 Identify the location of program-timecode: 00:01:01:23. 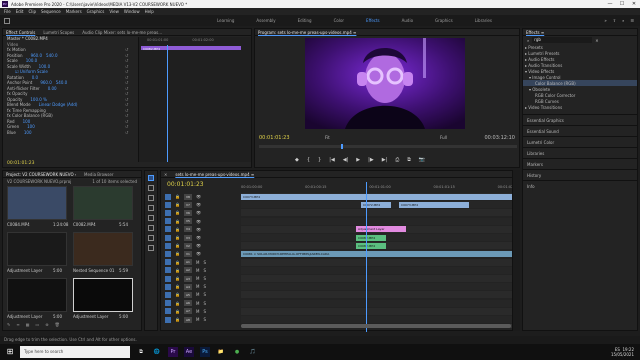
(274, 138).